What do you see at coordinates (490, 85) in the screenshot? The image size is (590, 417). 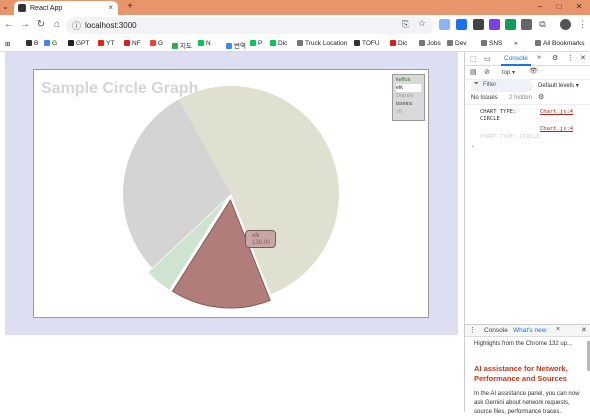 I see `filter-placeholder: Filter` at bounding box center [490, 85].